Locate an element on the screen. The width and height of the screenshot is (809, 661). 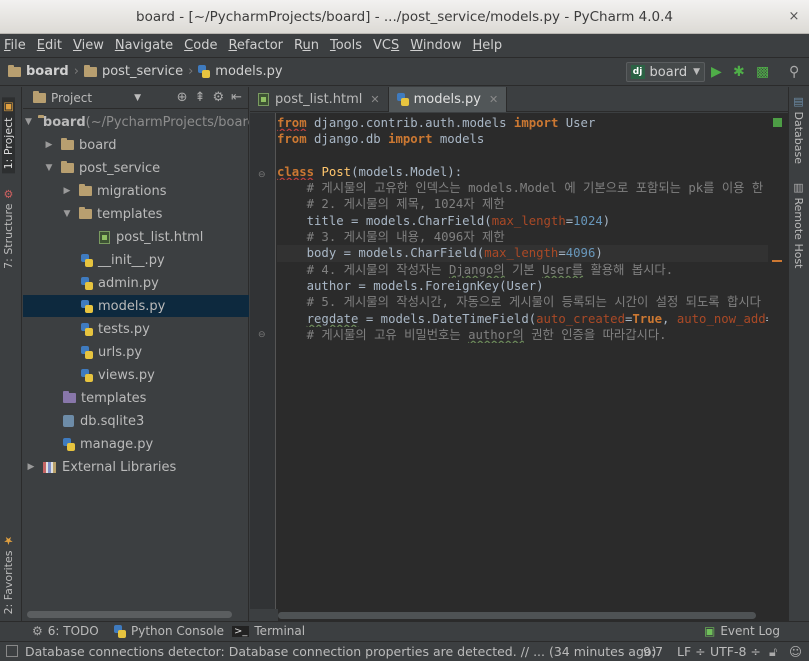
tool-todo: ⚙ 6: TODO is located at coordinates (65, 631).